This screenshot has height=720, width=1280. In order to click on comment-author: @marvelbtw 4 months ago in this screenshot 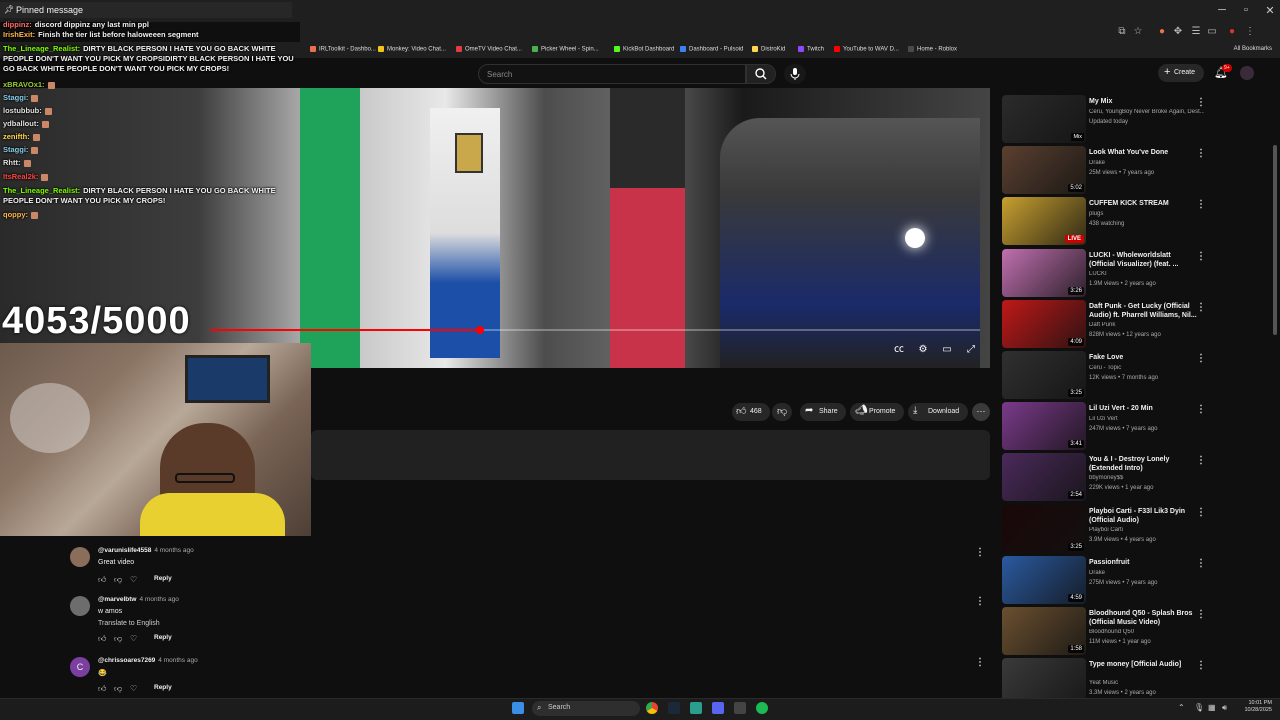, I will do `click(138, 599)`.